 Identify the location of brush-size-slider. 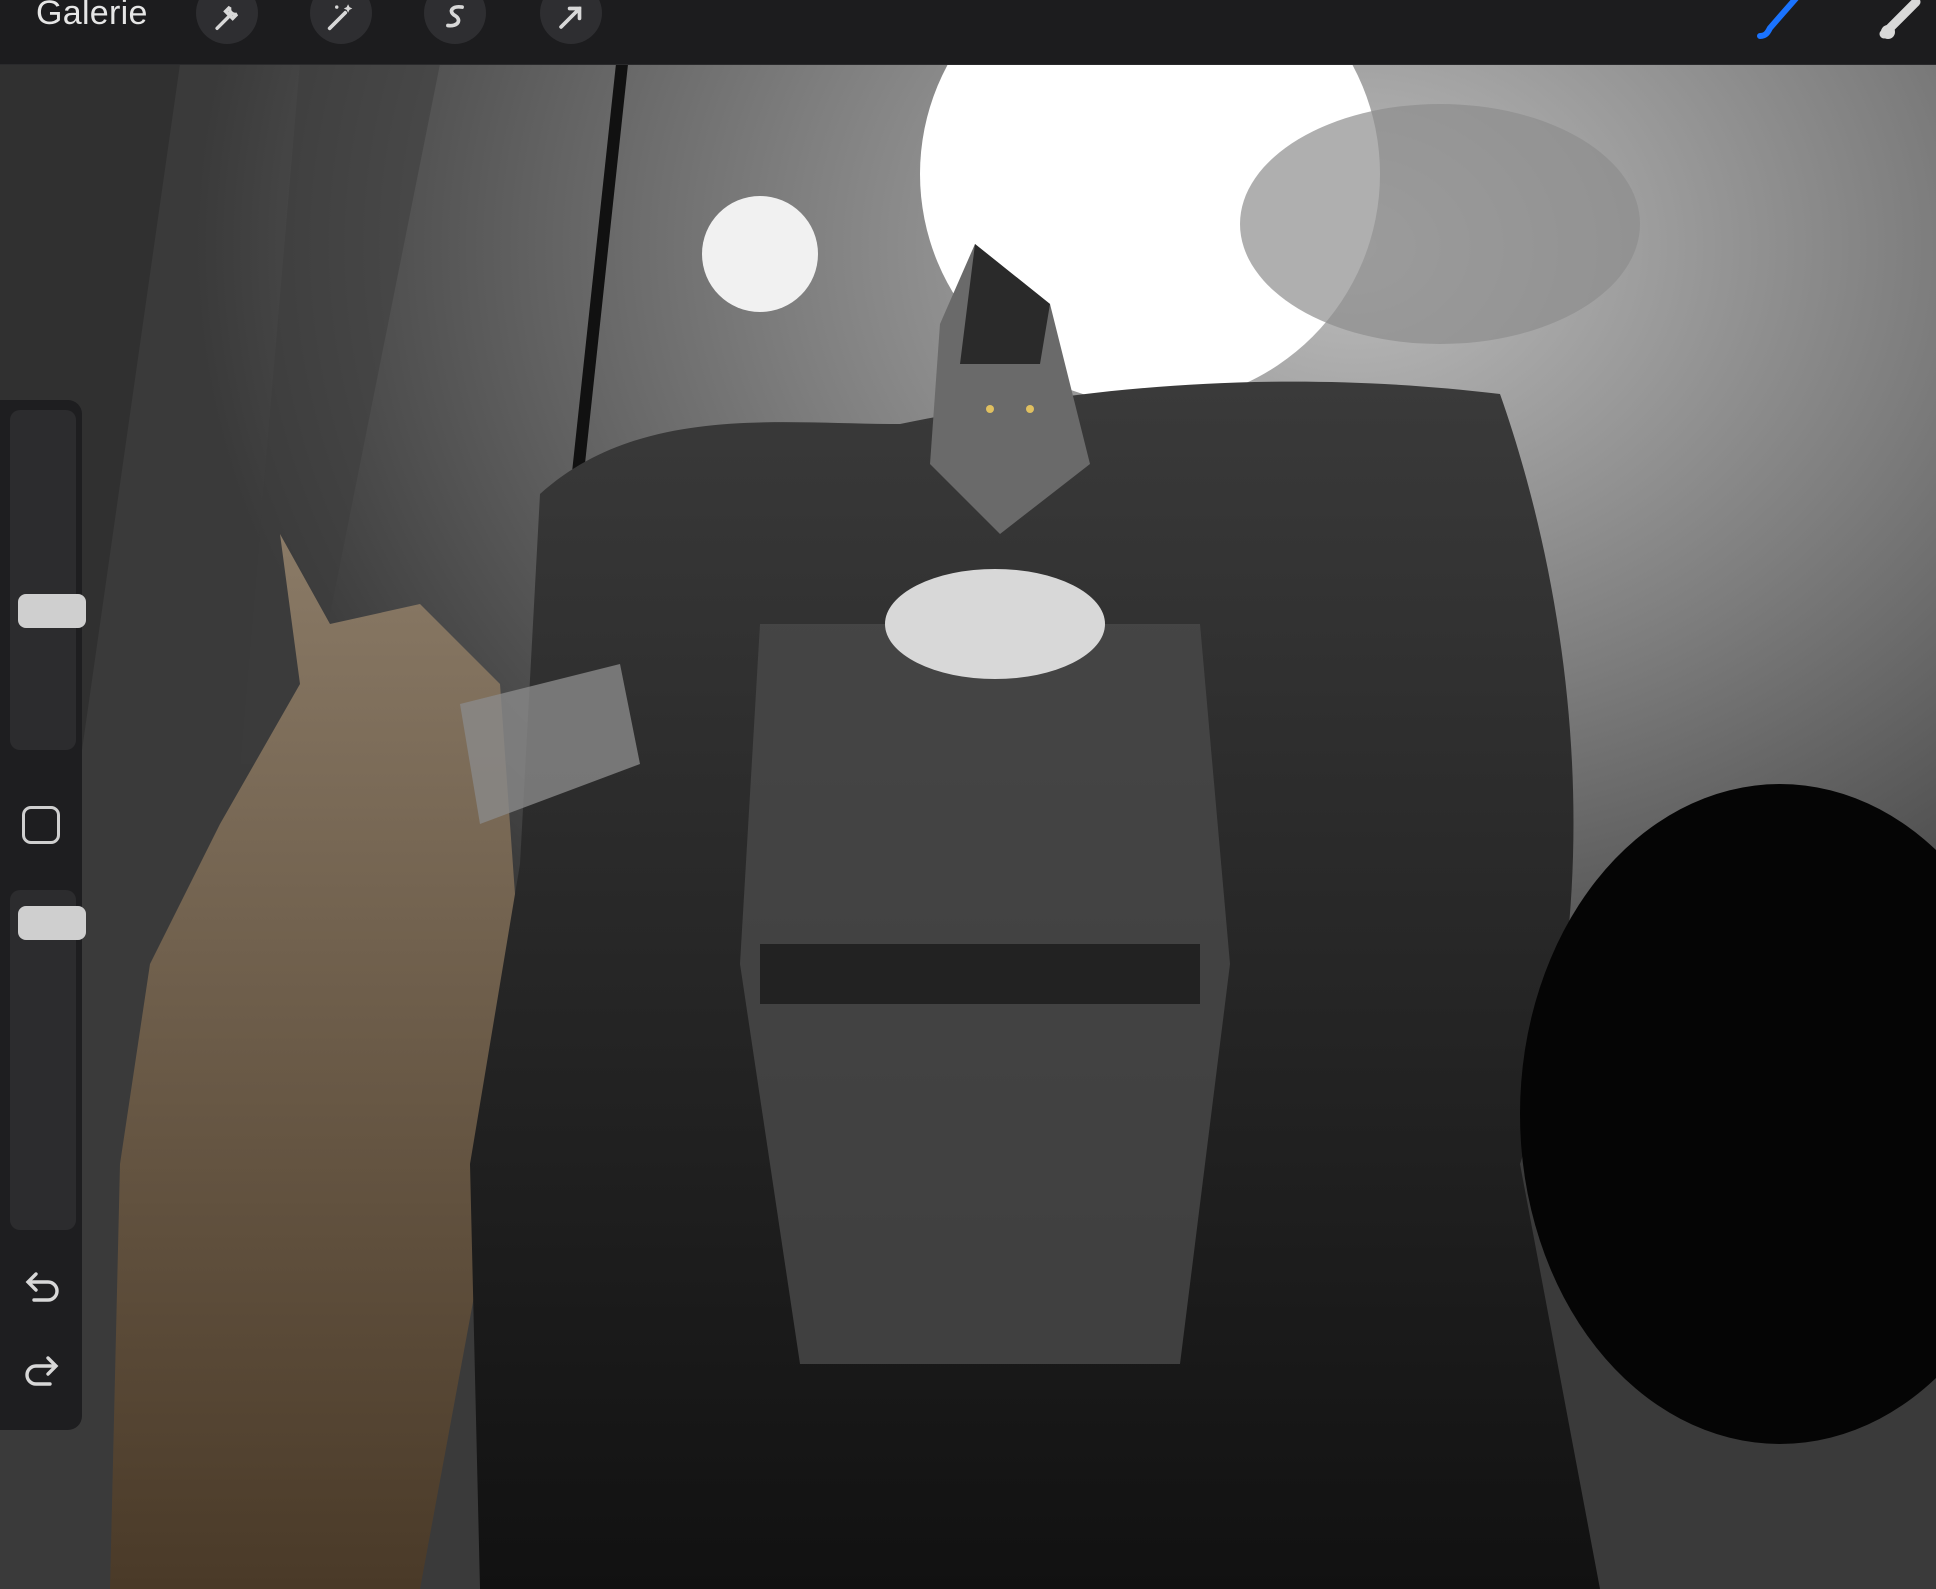
(48, 580).